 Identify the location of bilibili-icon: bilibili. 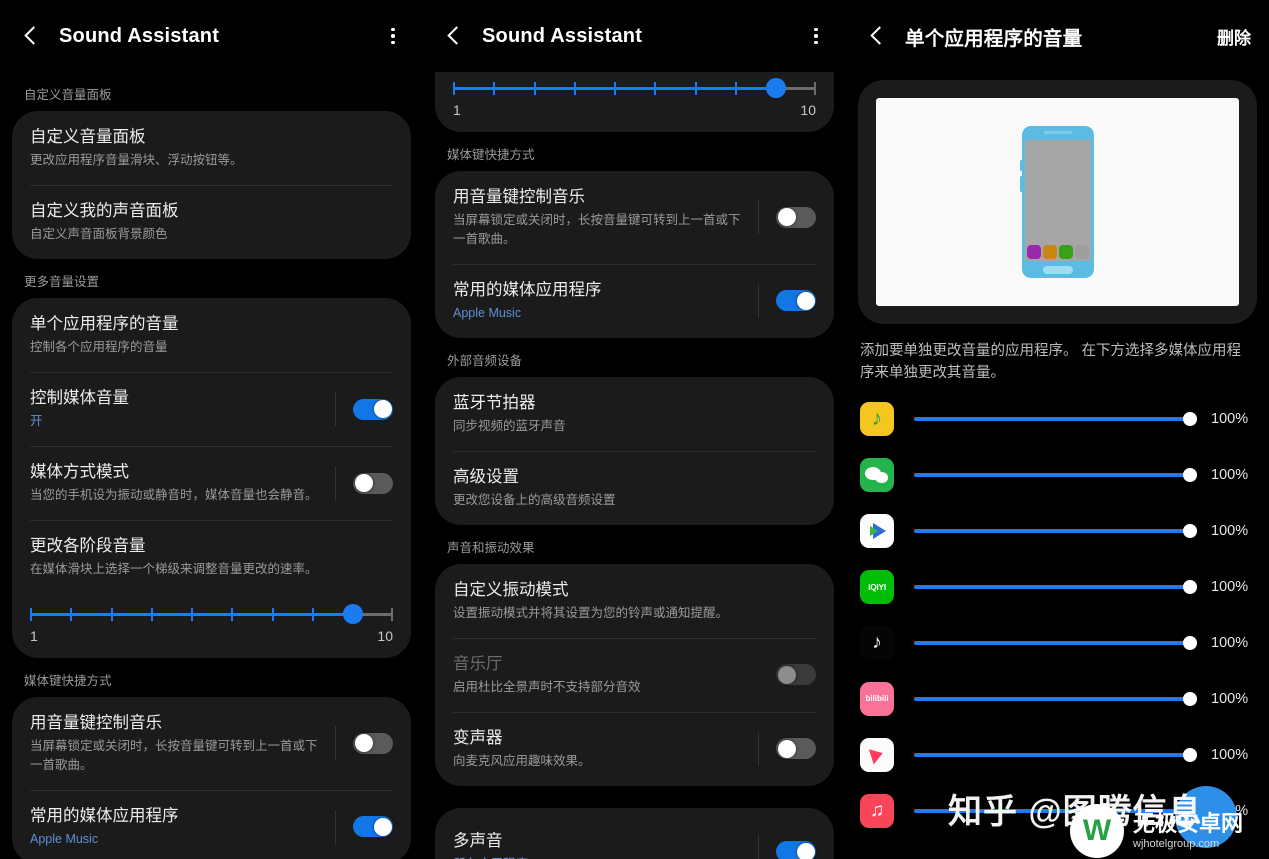
(877, 698).